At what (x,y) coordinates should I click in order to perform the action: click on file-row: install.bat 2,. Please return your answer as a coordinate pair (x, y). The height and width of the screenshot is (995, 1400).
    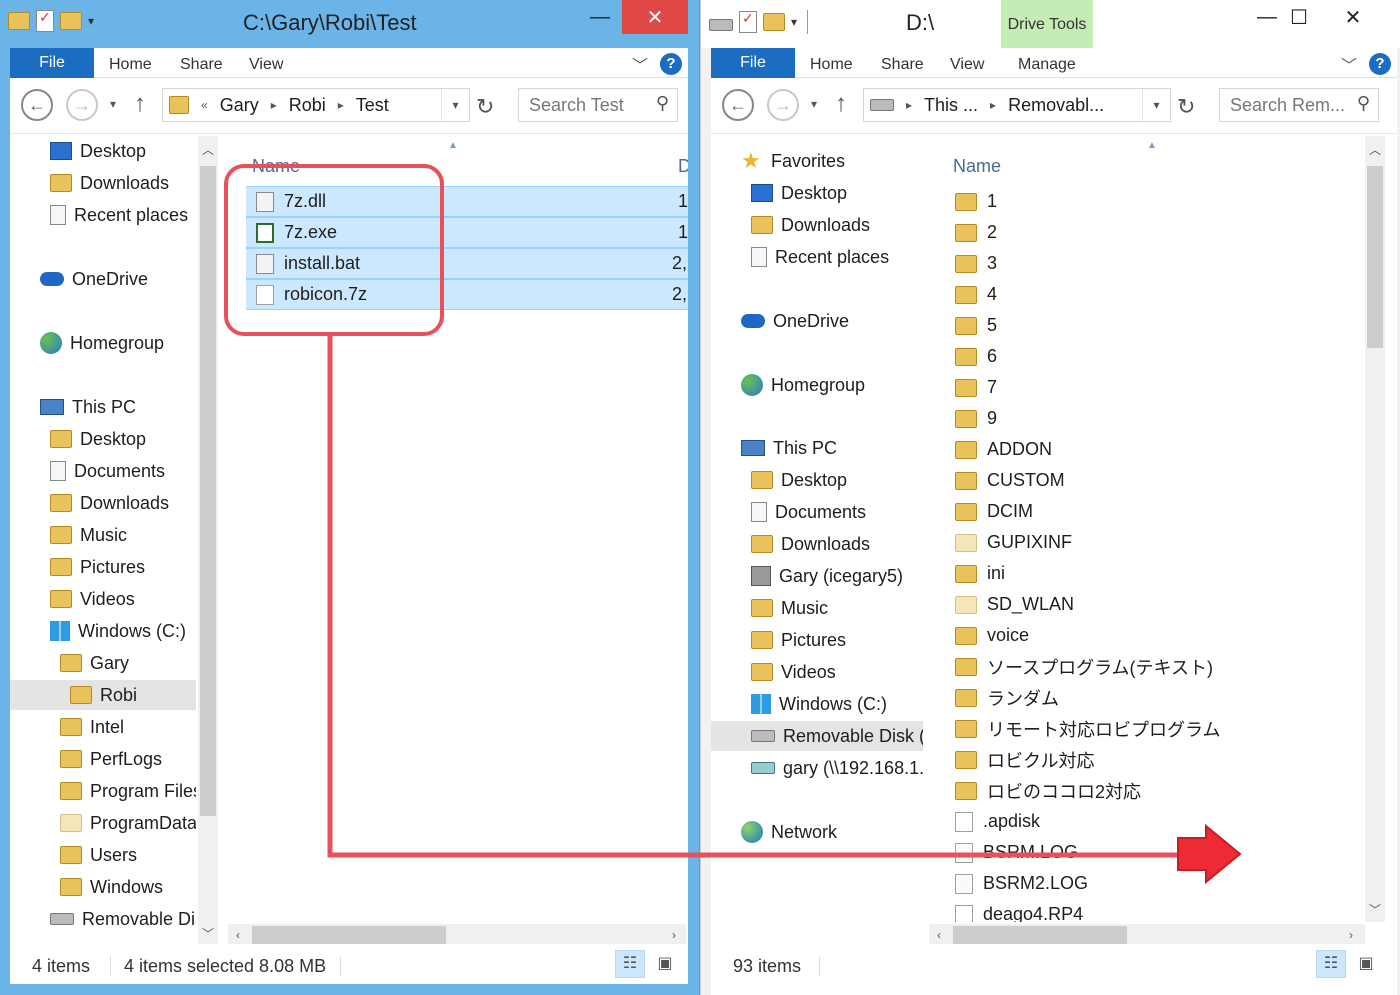
    Looking at the image, I should click on (467, 263).